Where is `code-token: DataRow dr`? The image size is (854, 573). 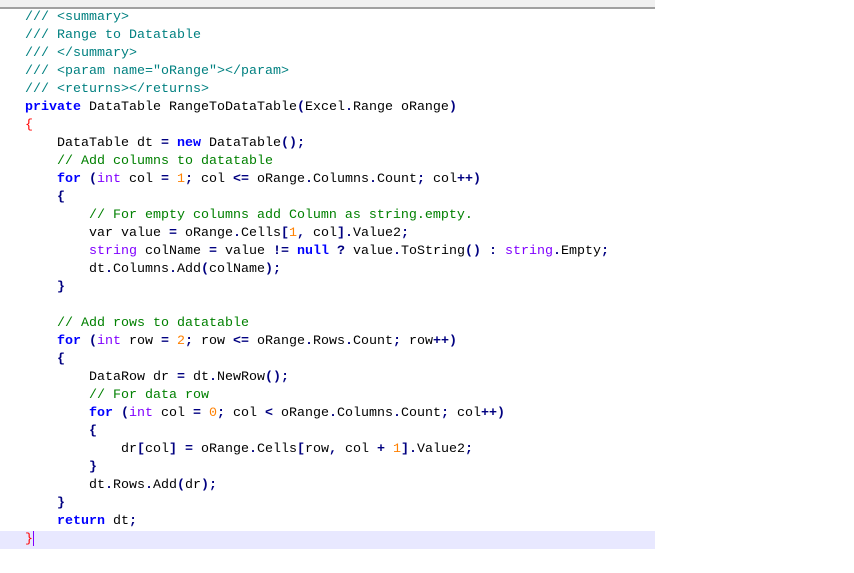
code-token: DataRow dr is located at coordinates (101, 377).